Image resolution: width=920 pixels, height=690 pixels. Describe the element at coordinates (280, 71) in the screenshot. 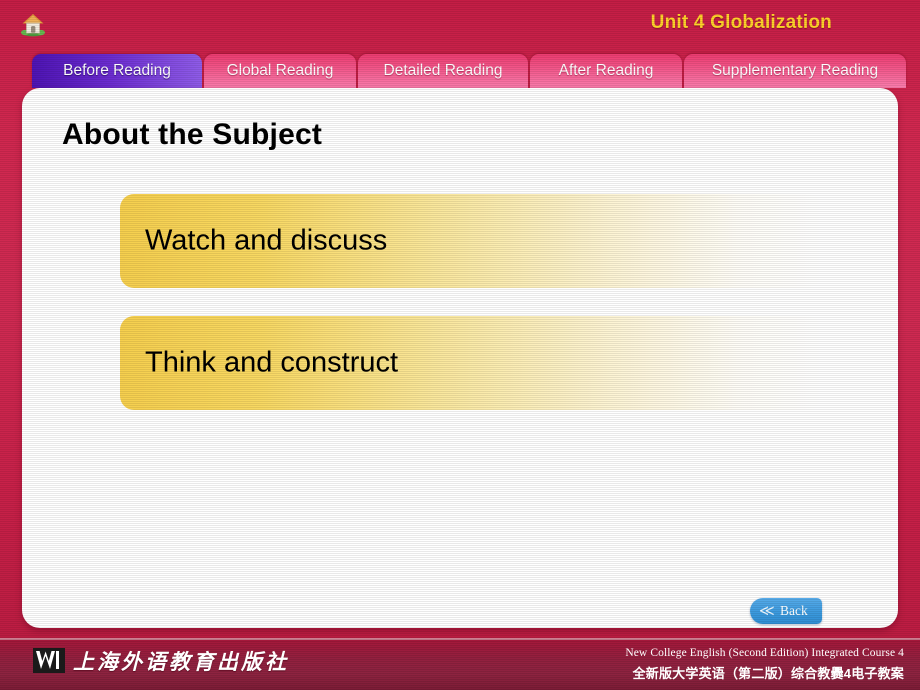

I see `tab-global-reading: Global Reading` at that location.